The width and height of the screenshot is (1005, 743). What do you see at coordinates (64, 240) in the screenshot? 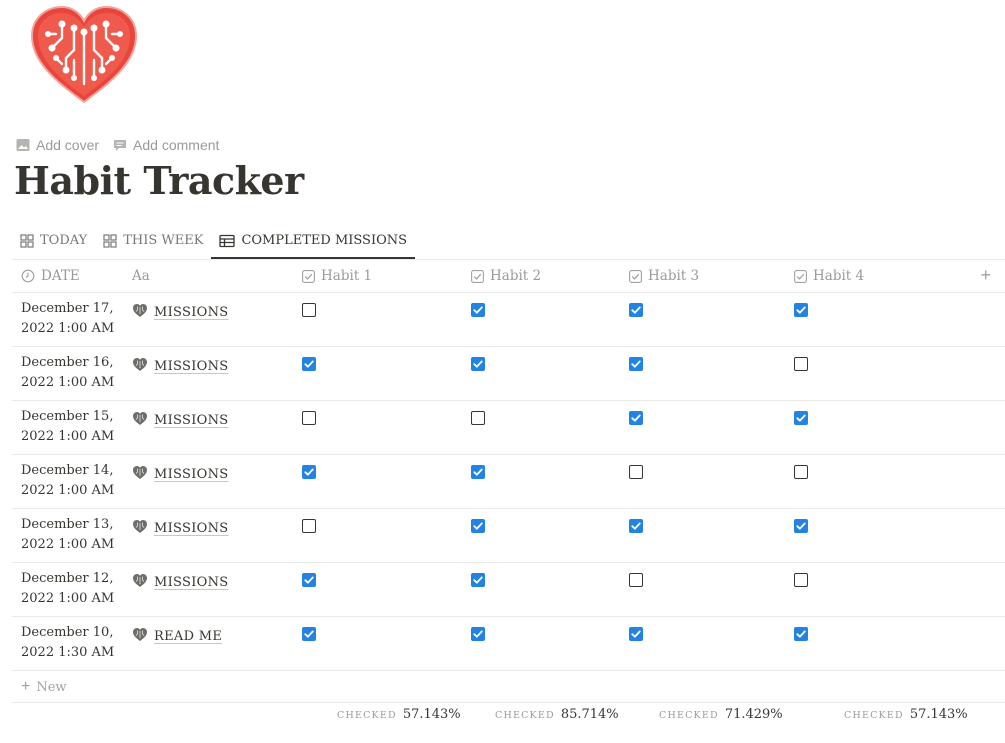
I see `tab-today-label: TODAY` at bounding box center [64, 240].